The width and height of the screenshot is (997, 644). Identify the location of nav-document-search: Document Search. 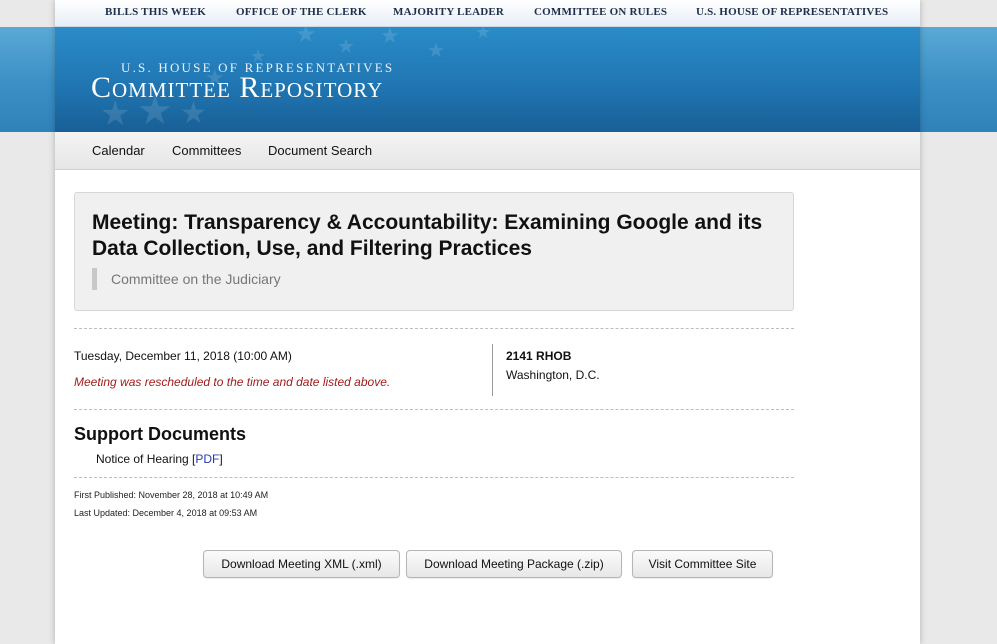
(320, 150).